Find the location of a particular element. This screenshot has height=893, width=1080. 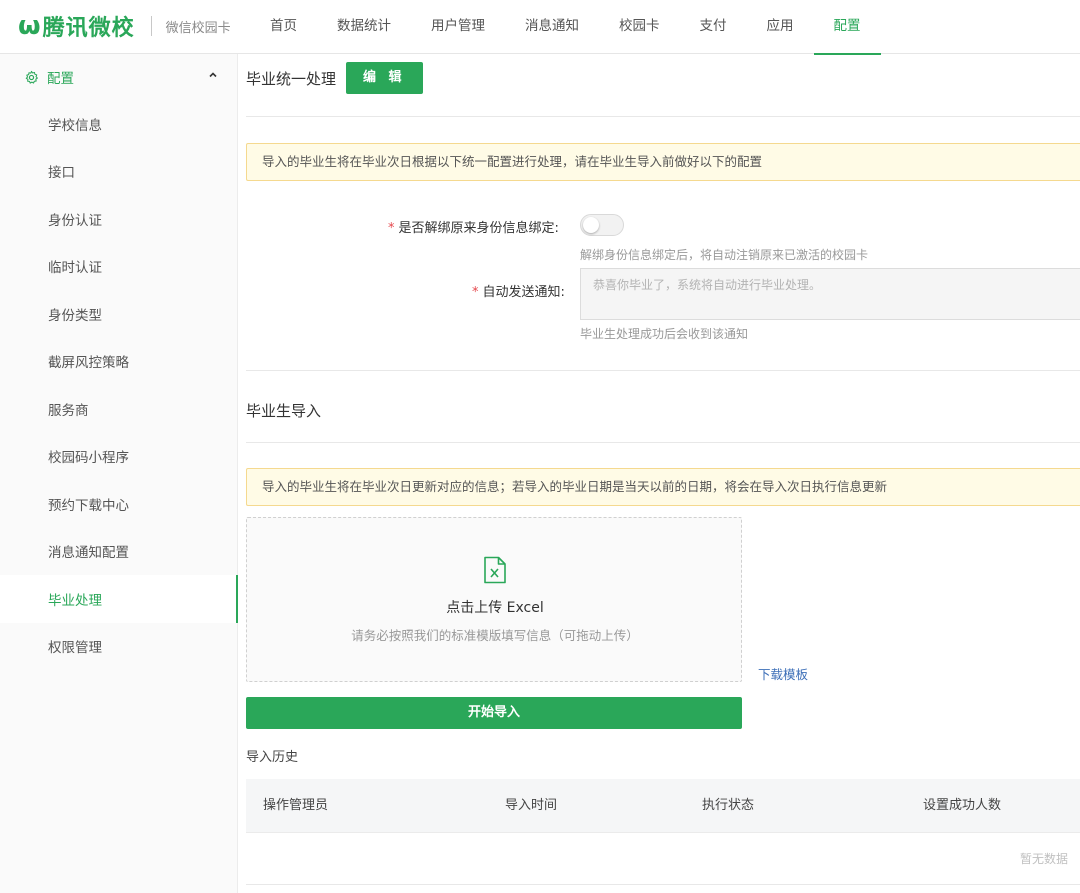

nav-users: 用户管理 is located at coordinates (458, 27).